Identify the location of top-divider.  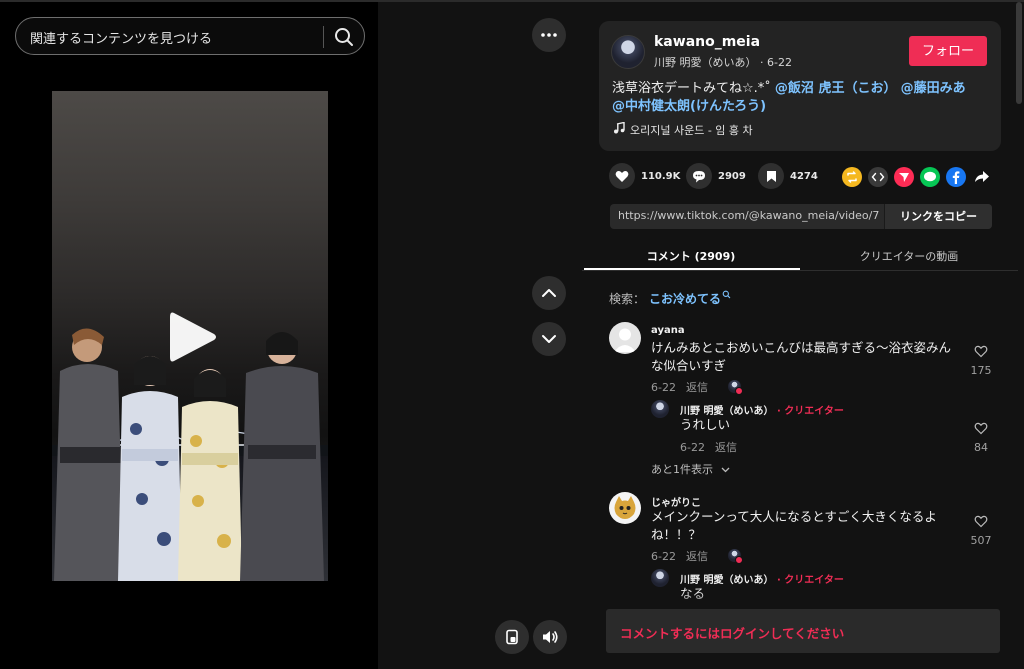
(512, 1).